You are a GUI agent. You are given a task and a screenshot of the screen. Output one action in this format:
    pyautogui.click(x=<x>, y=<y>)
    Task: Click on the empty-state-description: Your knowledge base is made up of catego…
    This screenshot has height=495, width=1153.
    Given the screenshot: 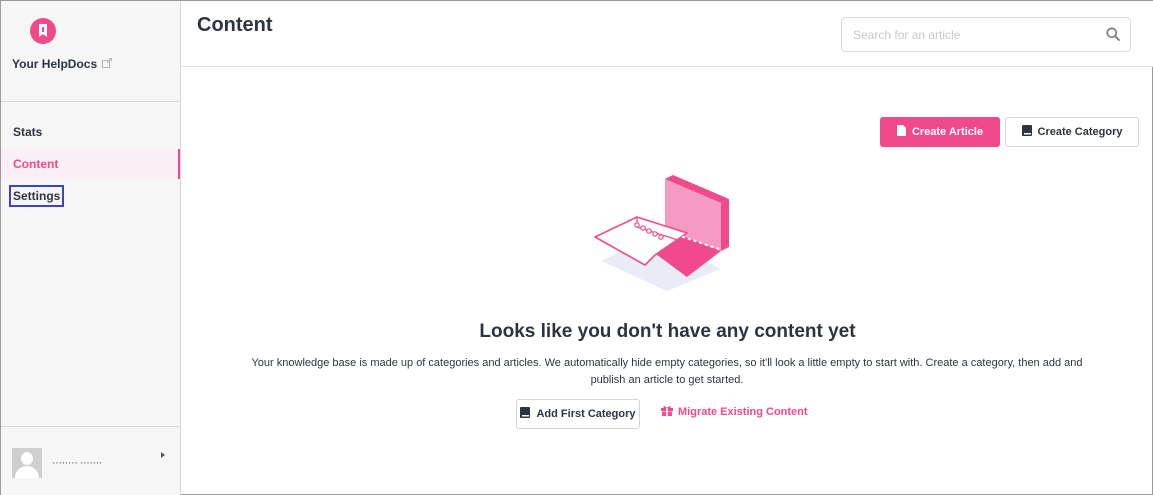 What is the action you would take?
    pyautogui.click(x=667, y=371)
    